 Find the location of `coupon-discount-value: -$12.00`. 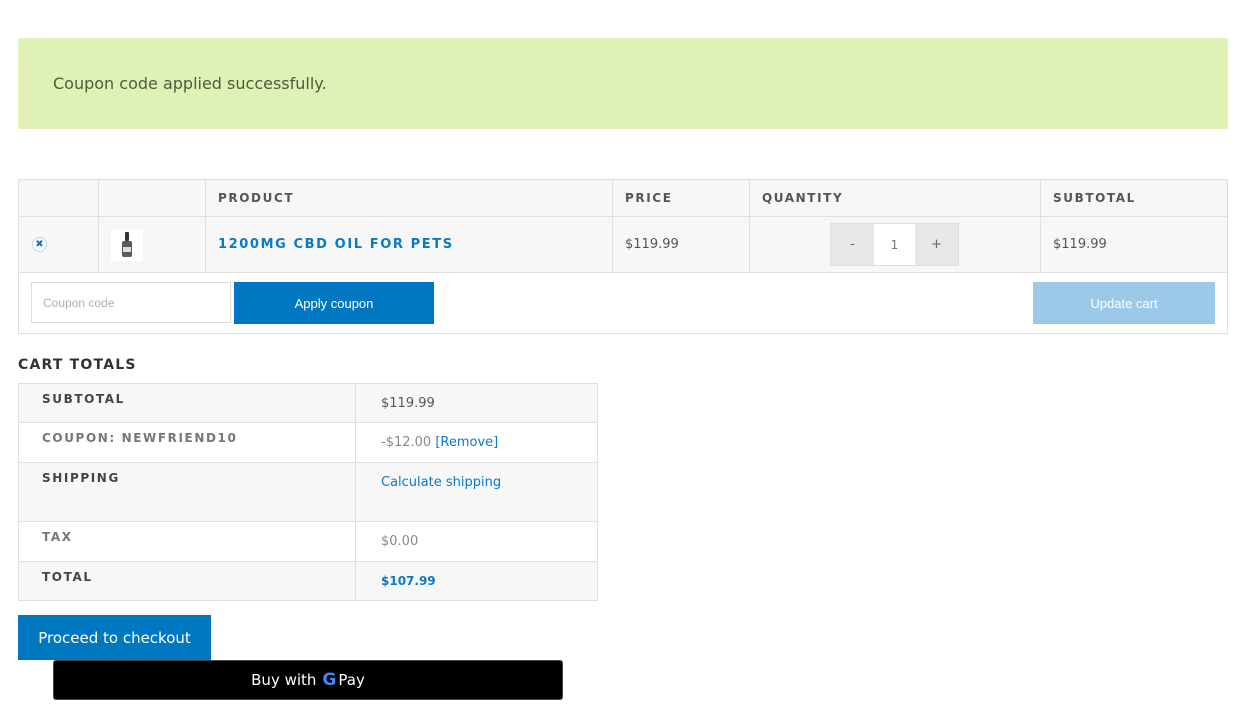

coupon-discount-value: -$12.00 is located at coordinates (406, 442).